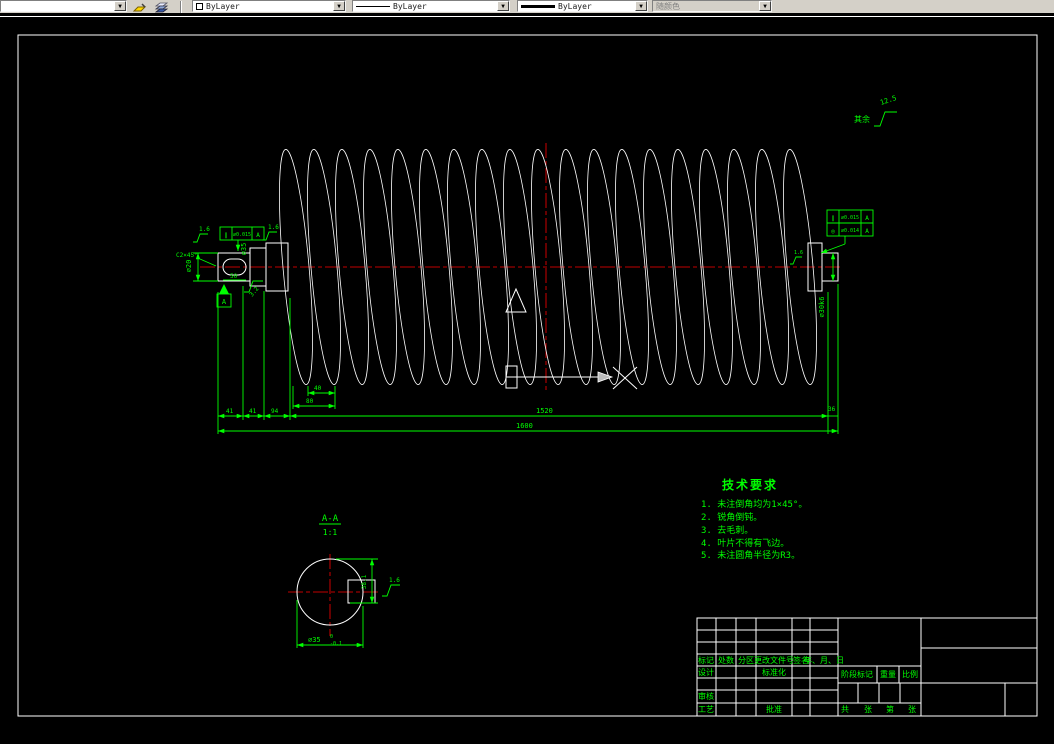  What do you see at coordinates (867, 218) in the screenshot?
I see `tol-right1-datum: A` at bounding box center [867, 218].